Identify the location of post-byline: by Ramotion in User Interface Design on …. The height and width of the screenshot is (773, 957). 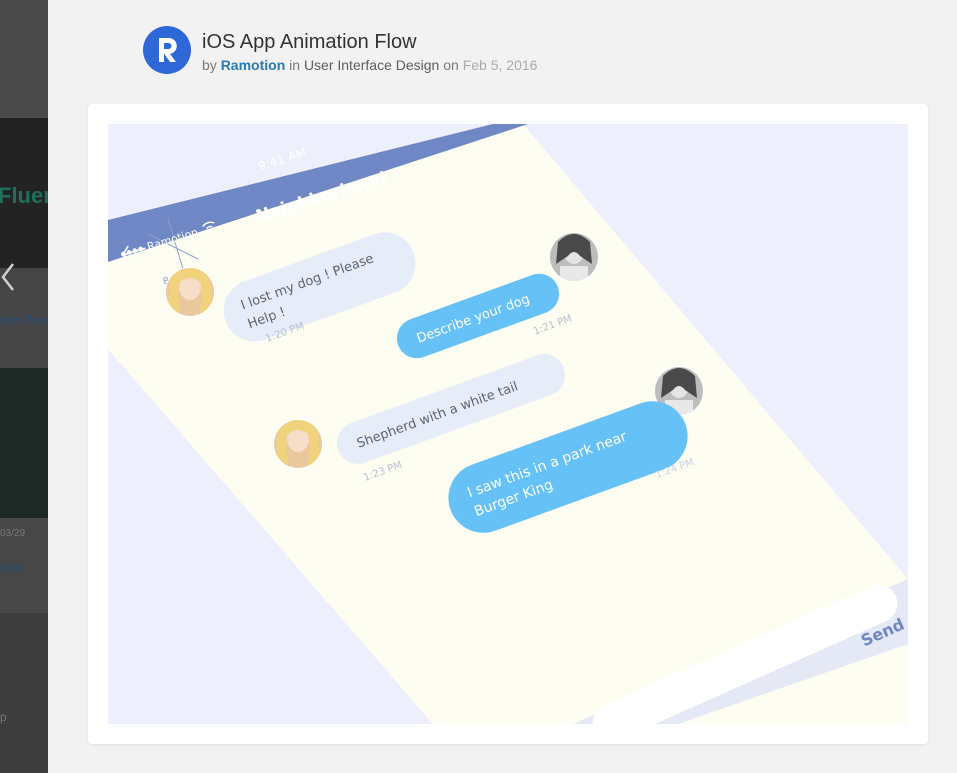
(369, 65).